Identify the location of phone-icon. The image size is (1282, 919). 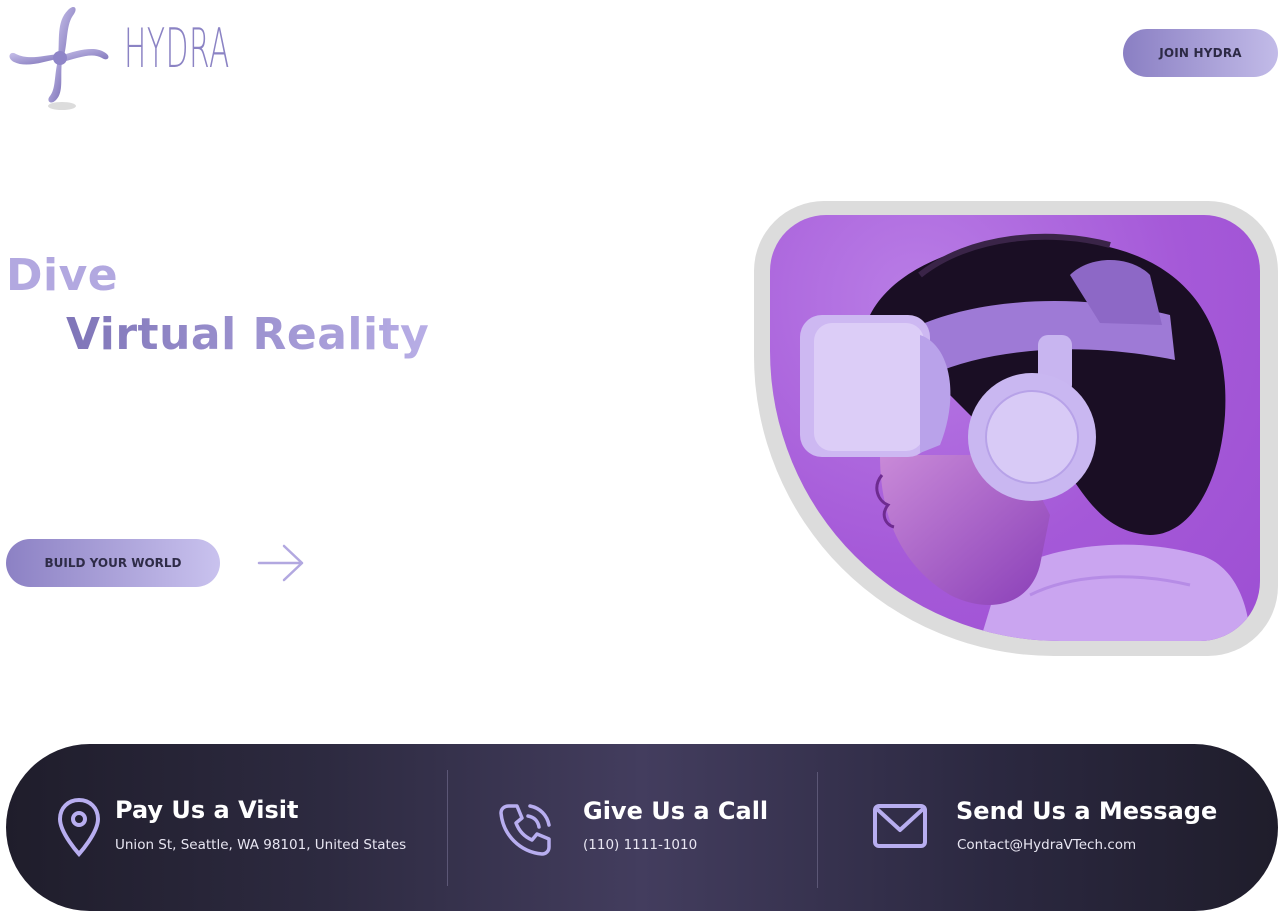
(525, 830).